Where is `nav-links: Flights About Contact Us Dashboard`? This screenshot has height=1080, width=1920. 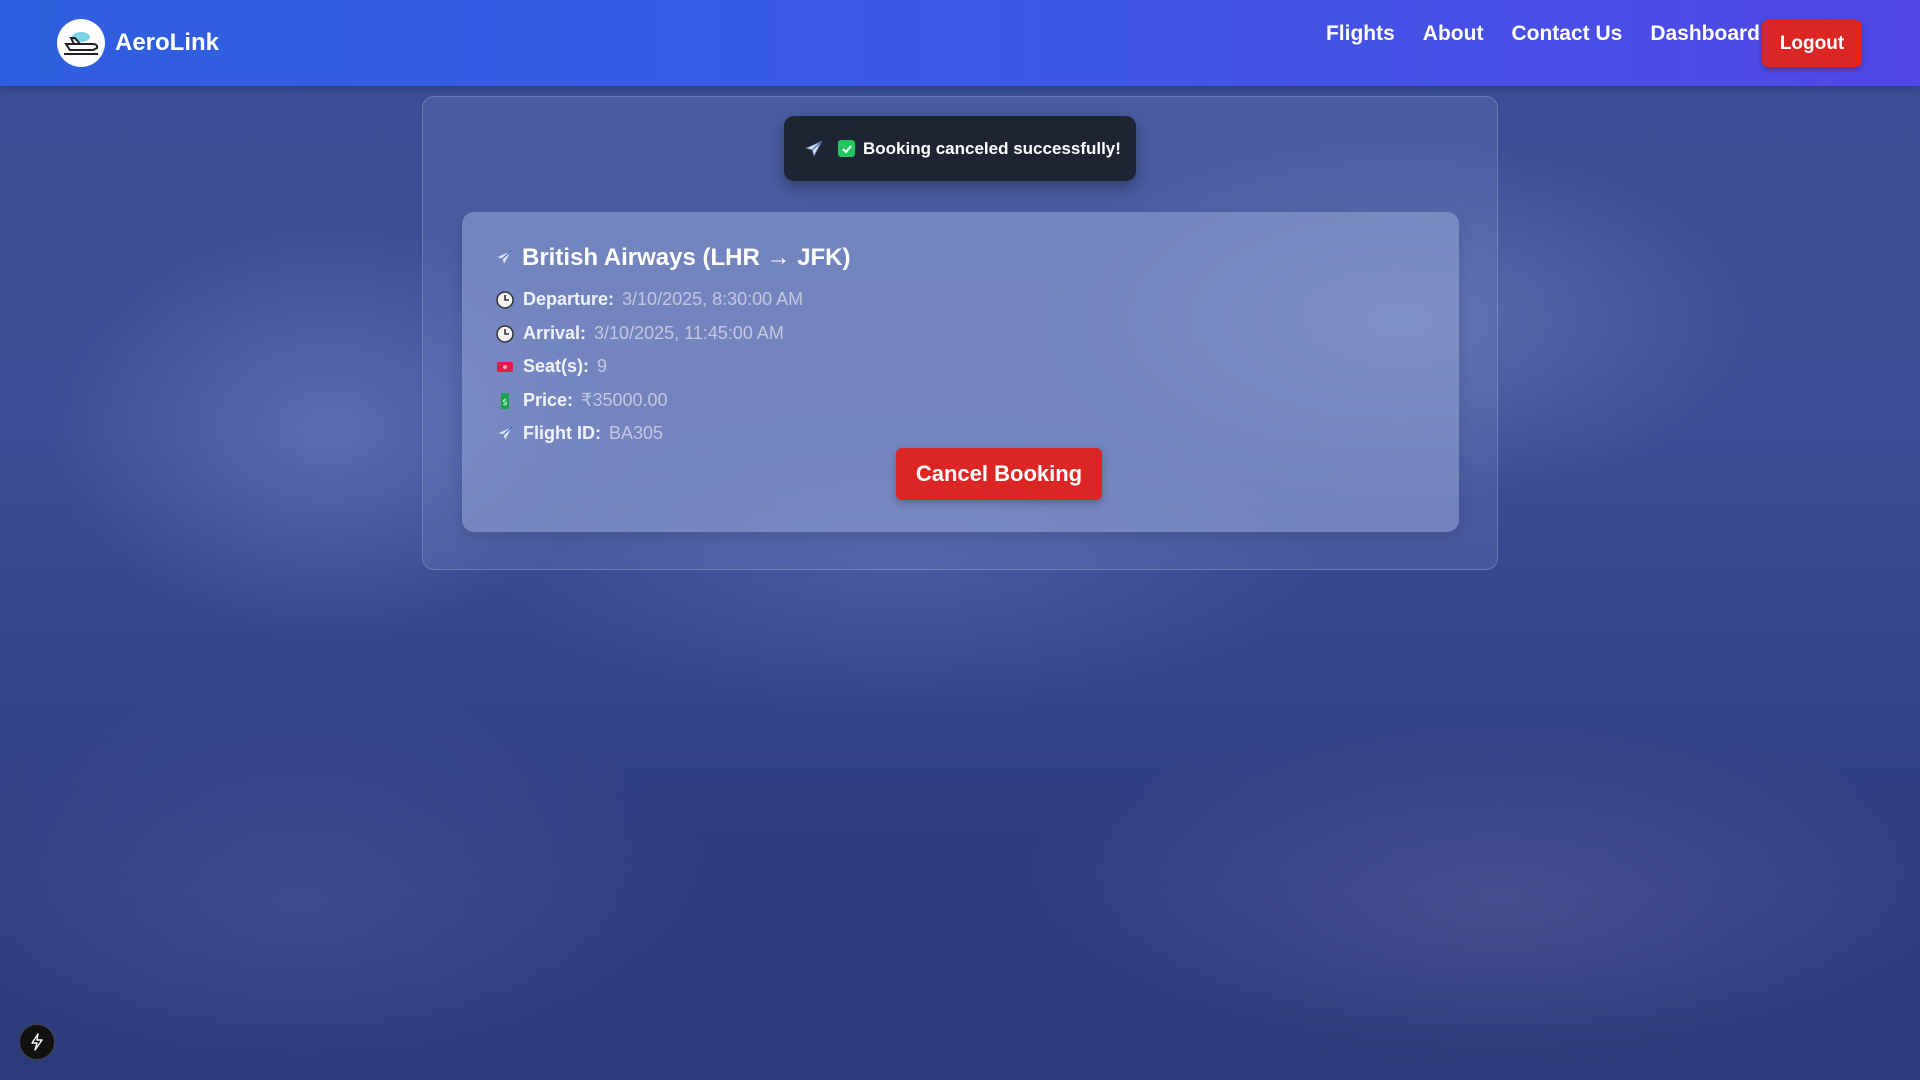 nav-links: Flights About Contact Us Dashboard is located at coordinates (1543, 34).